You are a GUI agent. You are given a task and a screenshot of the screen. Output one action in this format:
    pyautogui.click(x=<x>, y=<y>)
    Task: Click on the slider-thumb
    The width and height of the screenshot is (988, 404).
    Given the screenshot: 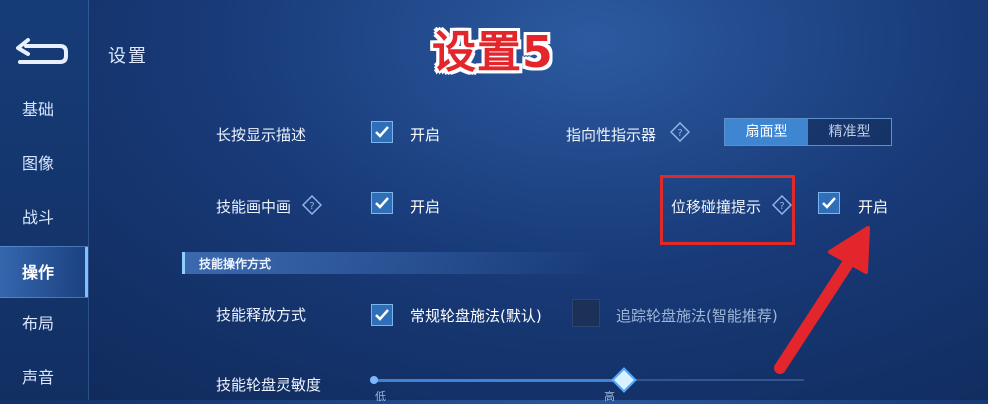 What is the action you would take?
    pyautogui.click(x=624, y=380)
    